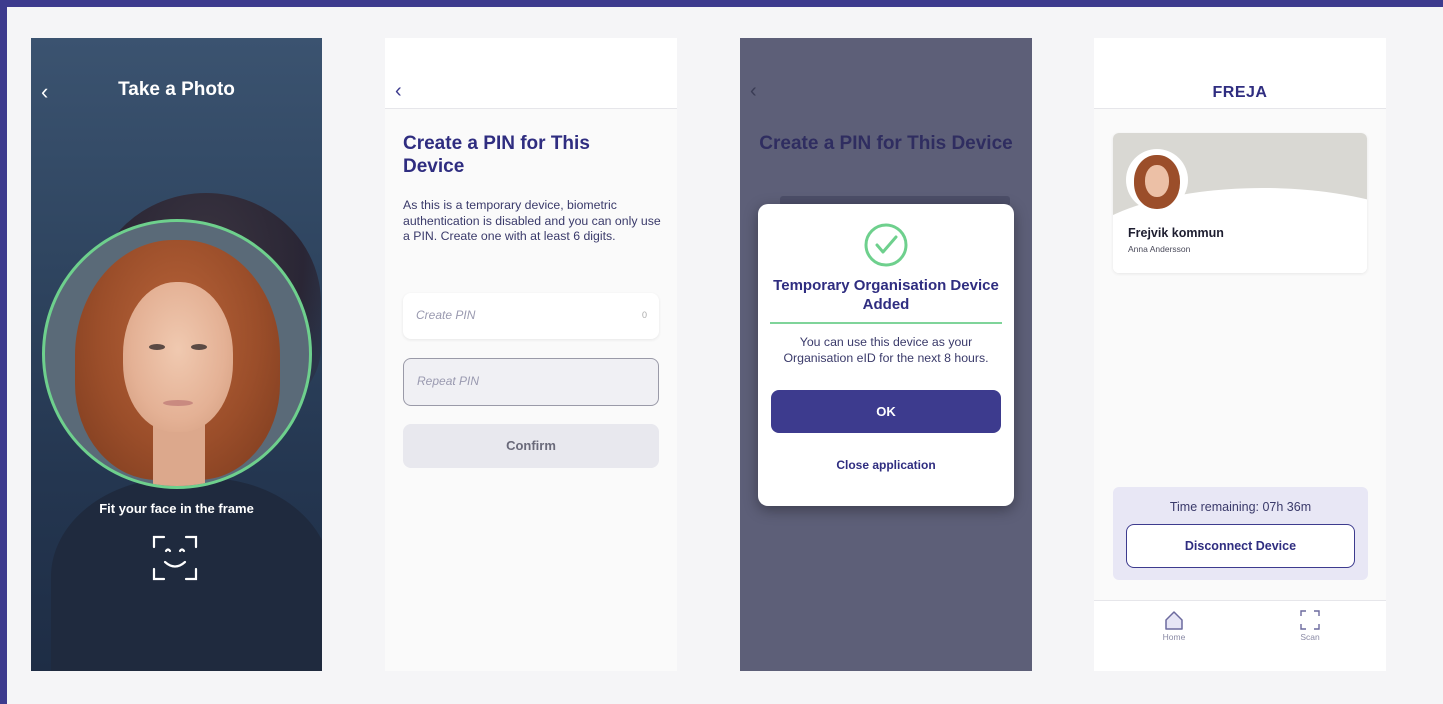 The height and width of the screenshot is (704, 1443). What do you see at coordinates (886, 465) in the screenshot?
I see `close-application-link: Close application` at bounding box center [886, 465].